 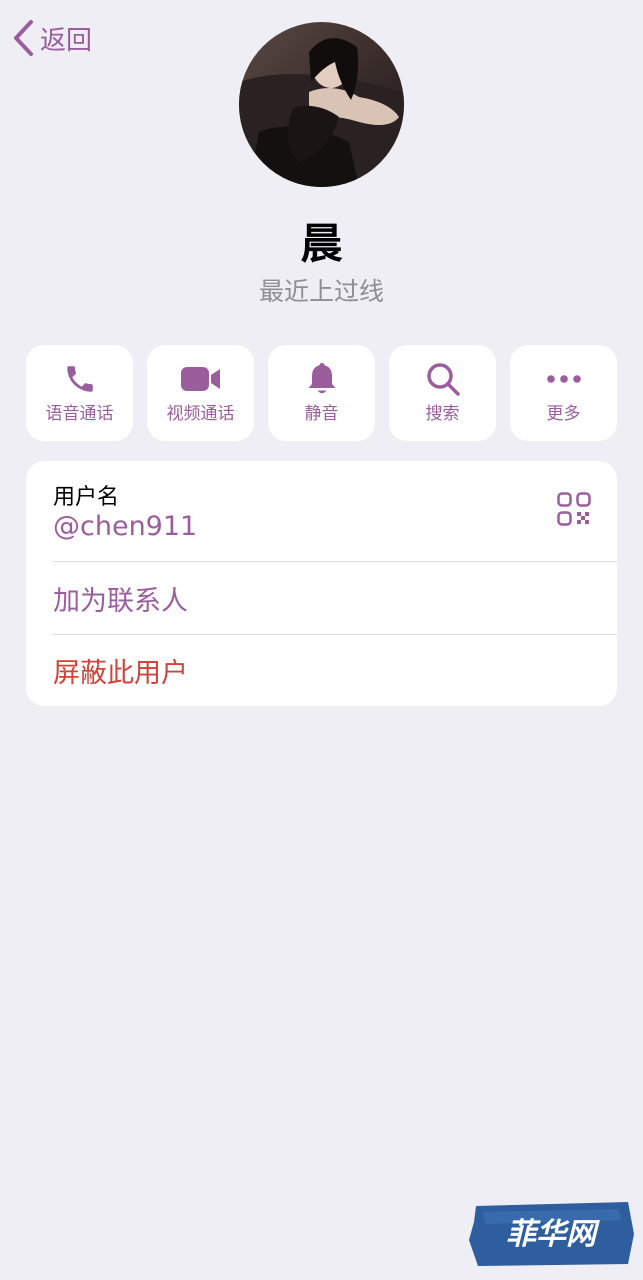 I want to click on search-button: 搜索, so click(x=442, y=393).